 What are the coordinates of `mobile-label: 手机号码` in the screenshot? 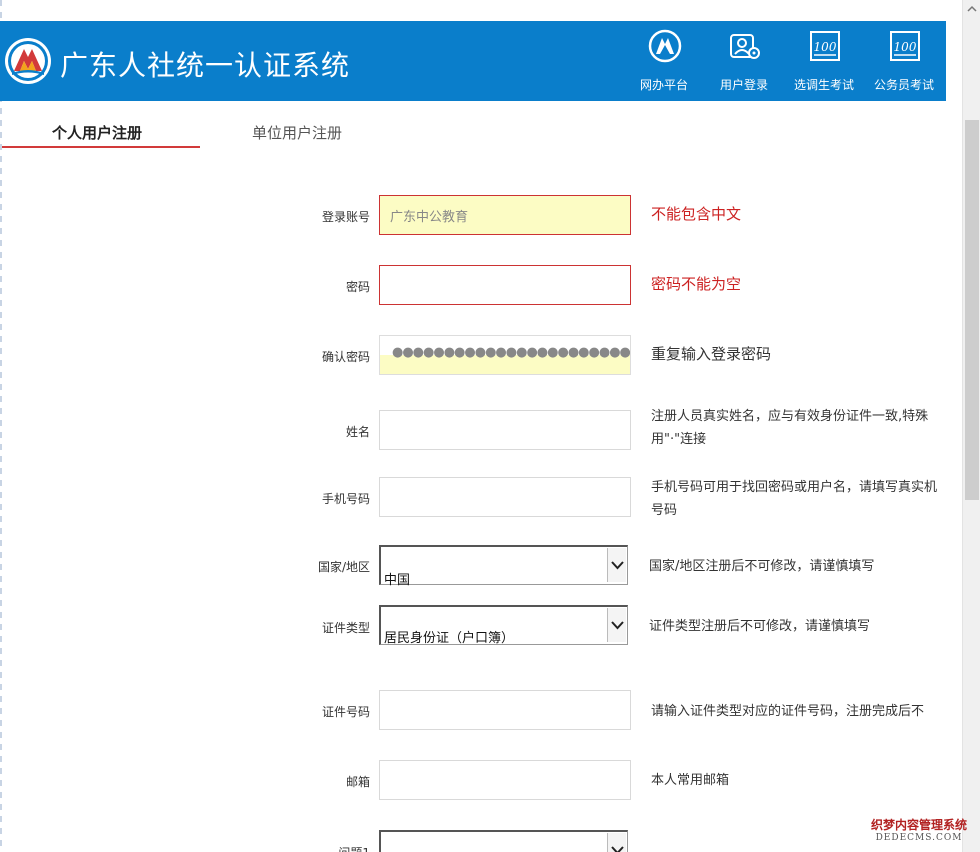 It's located at (345, 499).